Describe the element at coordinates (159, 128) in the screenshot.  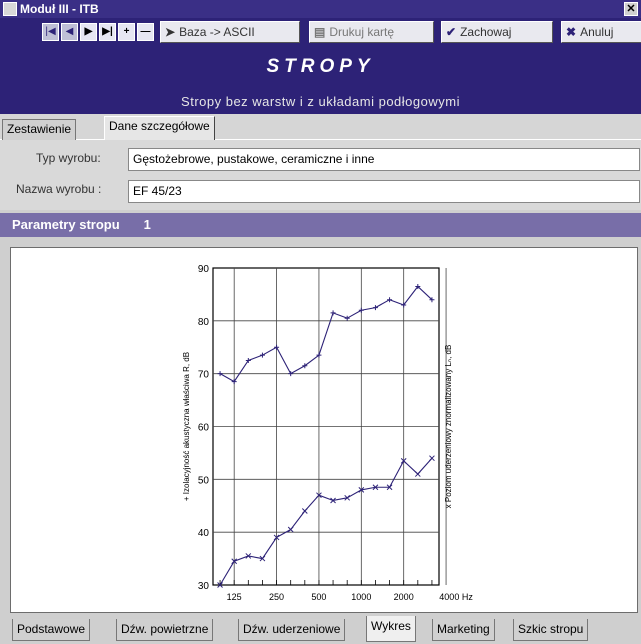
I see `tab-details: Dane szczegółowe` at that location.